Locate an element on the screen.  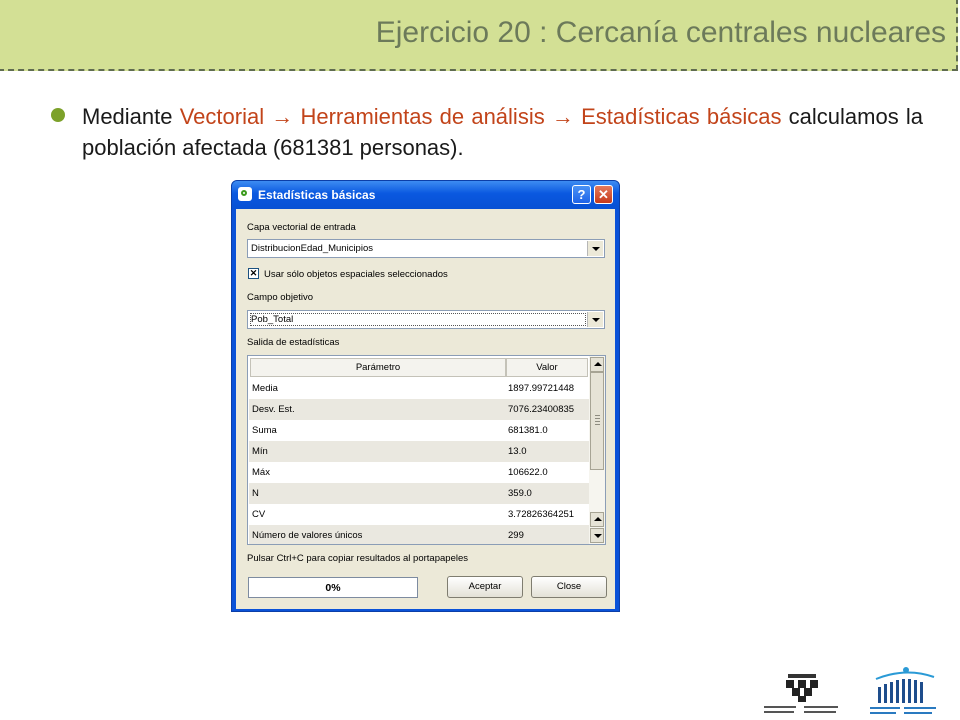
dialog-title: Estadísticas básicas is located at coordinates (317, 195).